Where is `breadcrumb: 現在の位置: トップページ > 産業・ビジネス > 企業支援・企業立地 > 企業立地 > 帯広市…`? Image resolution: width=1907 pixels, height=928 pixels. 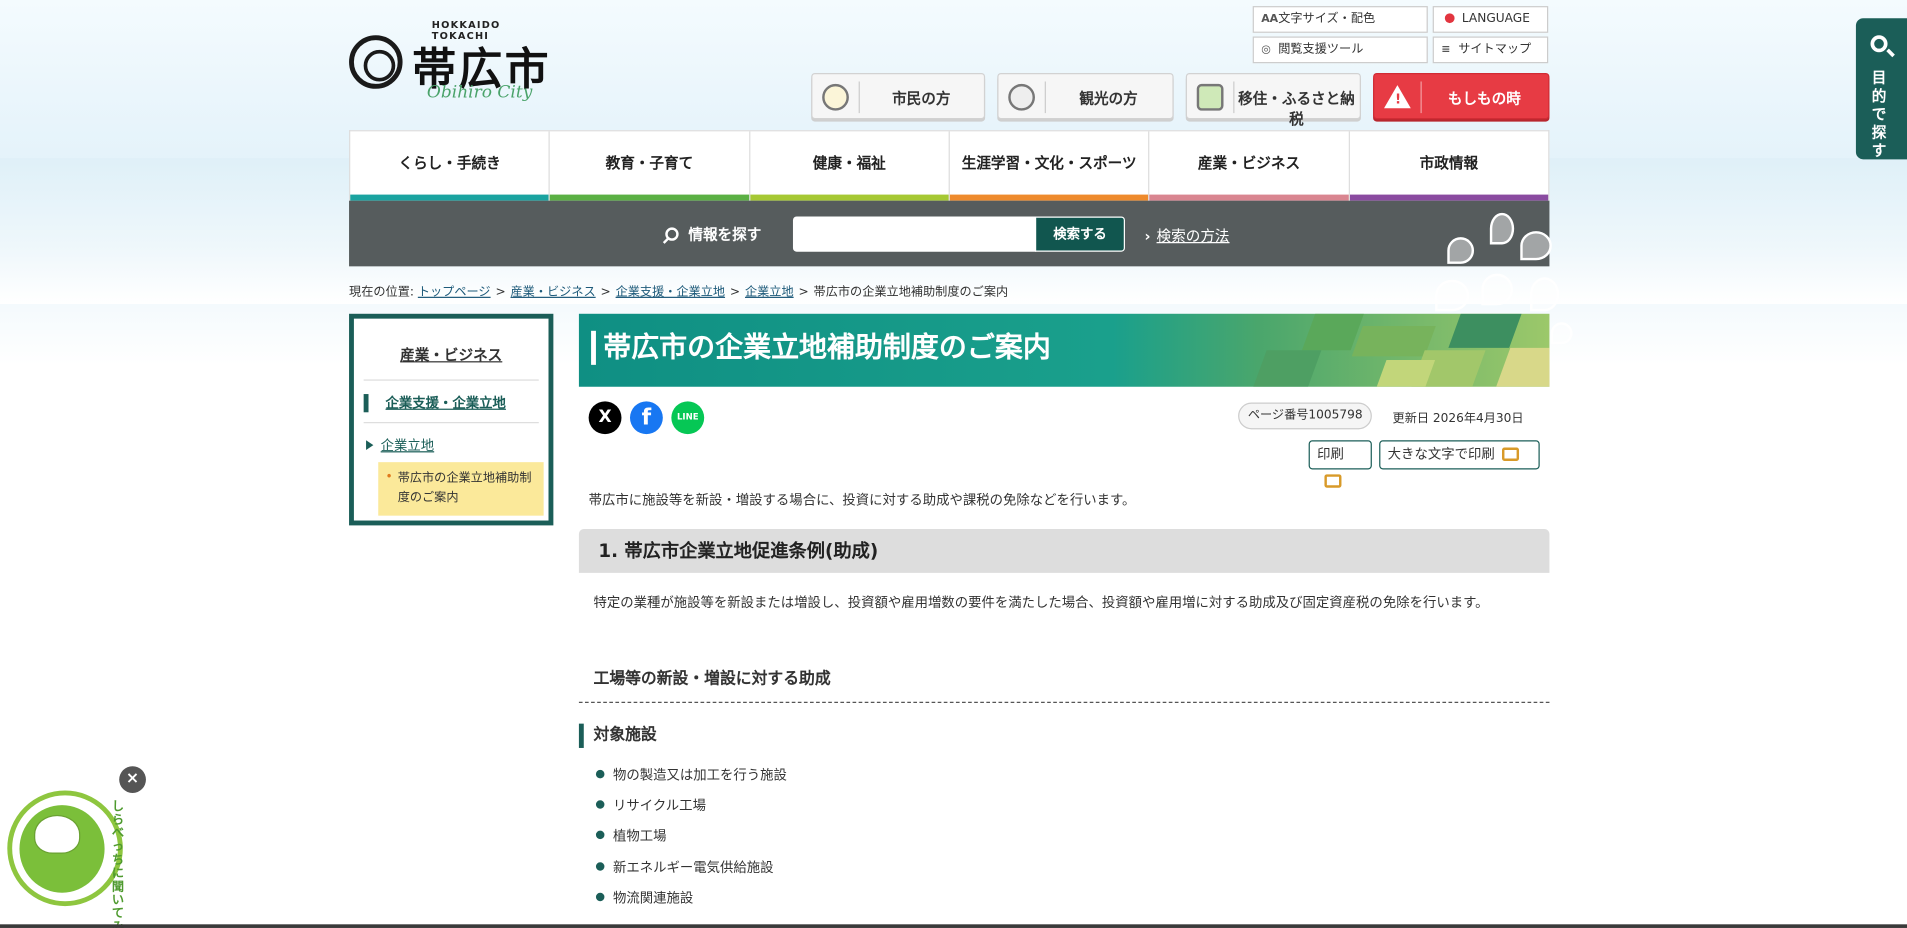 breadcrumb: 現在の位置: トップページ > 産業・ビジネス > 企業支援・企業立地 > 企業立地 > 帯広市… is located at coordinates (679, 292).